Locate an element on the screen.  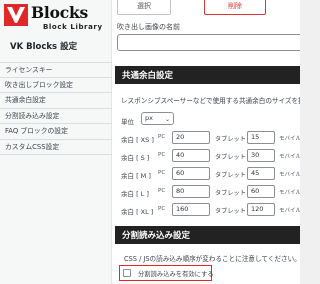
margin-row-label: 余白 [ M ] is located at coordinates (136, 176).